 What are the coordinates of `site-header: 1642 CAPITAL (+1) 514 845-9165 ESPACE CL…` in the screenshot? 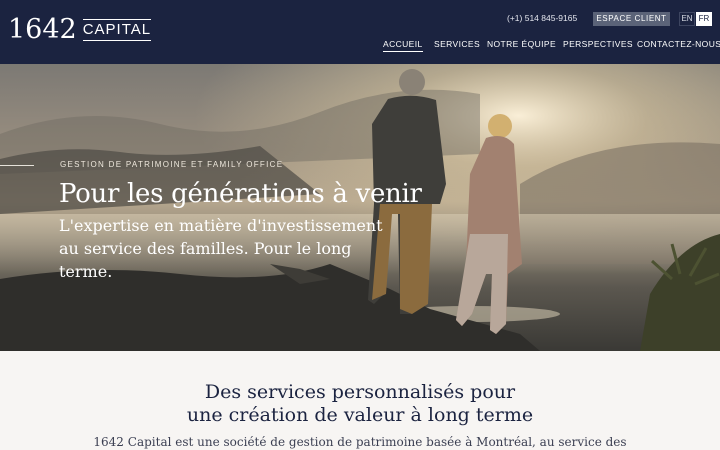 It's located at (360, 32).